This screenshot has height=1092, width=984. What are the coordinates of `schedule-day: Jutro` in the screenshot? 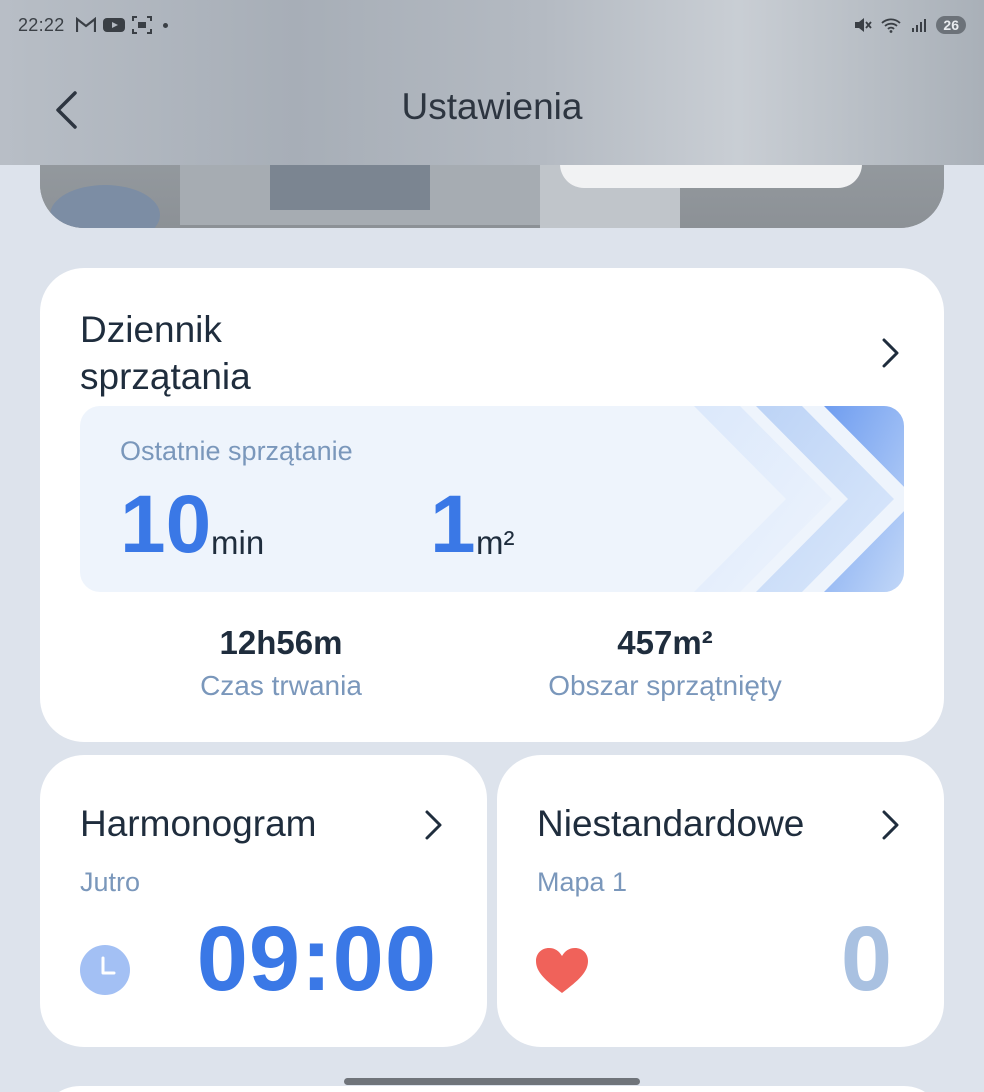 It's located at (110, 882).